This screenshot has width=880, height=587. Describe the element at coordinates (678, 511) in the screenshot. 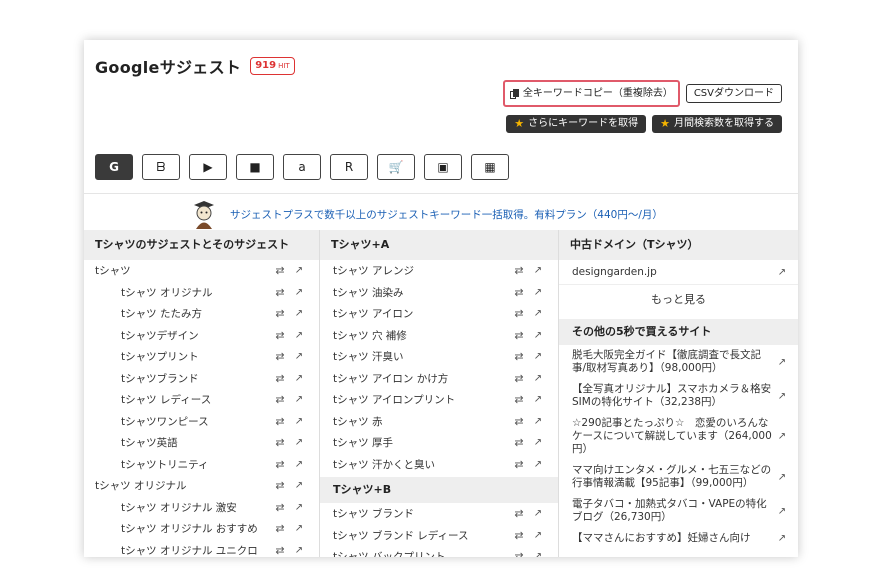

I see `site-item: 電子タバコ・加熱式タバコ・VAPEの特化ブログ（26,730円） ↗` at that location.